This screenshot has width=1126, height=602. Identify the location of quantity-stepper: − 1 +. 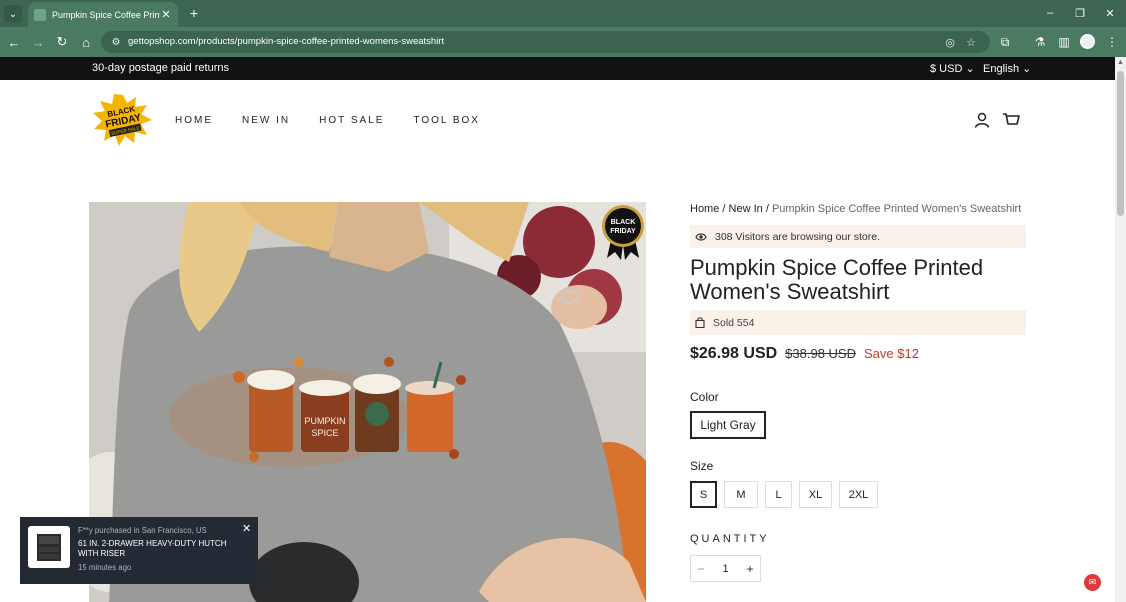
(725, 568).